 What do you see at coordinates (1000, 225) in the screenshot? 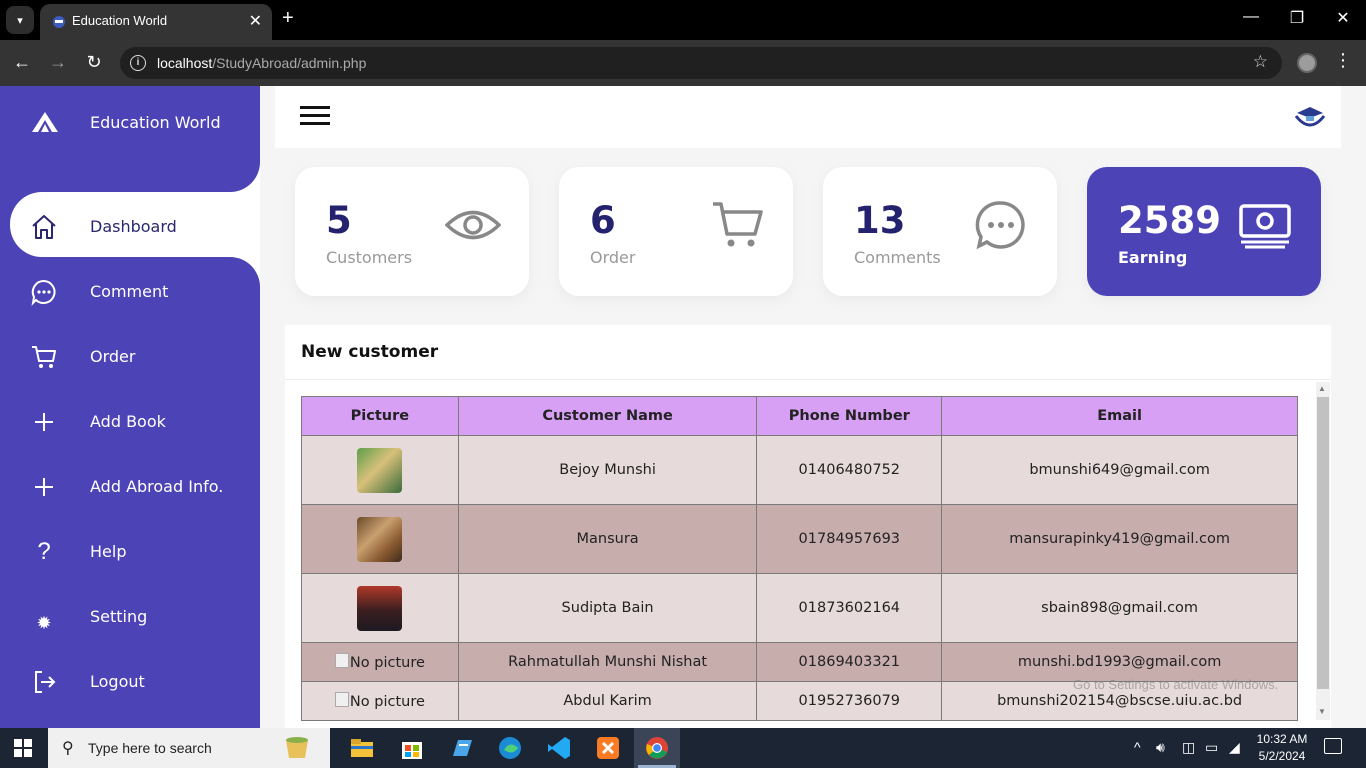
I see `chat-icon` at bounding box center [1000, 225].